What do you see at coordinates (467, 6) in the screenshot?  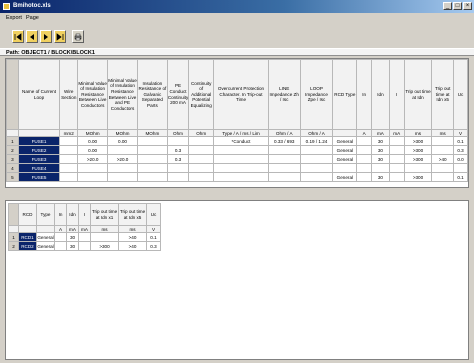 I see `close-button: ×` at bounding box center [467, 6].